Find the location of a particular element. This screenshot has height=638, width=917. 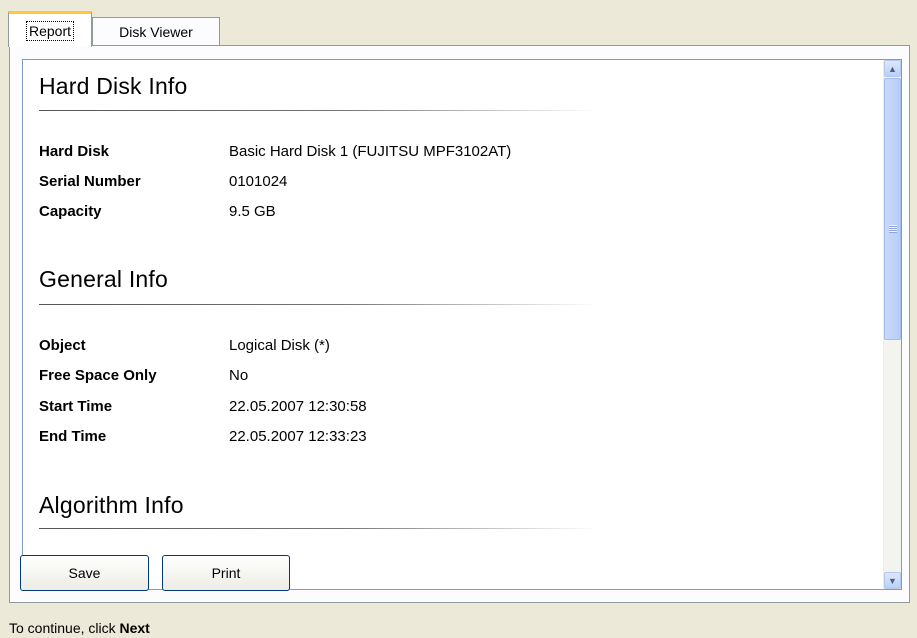

grip-icon is located at coordinates (893, 229).